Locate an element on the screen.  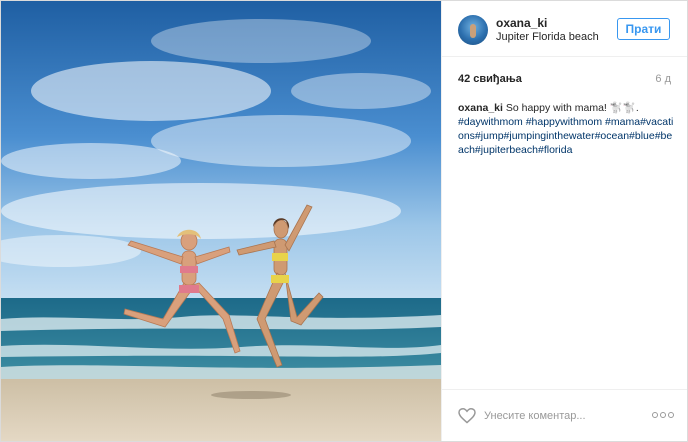
post-footer is located at coordinates (564, 415).